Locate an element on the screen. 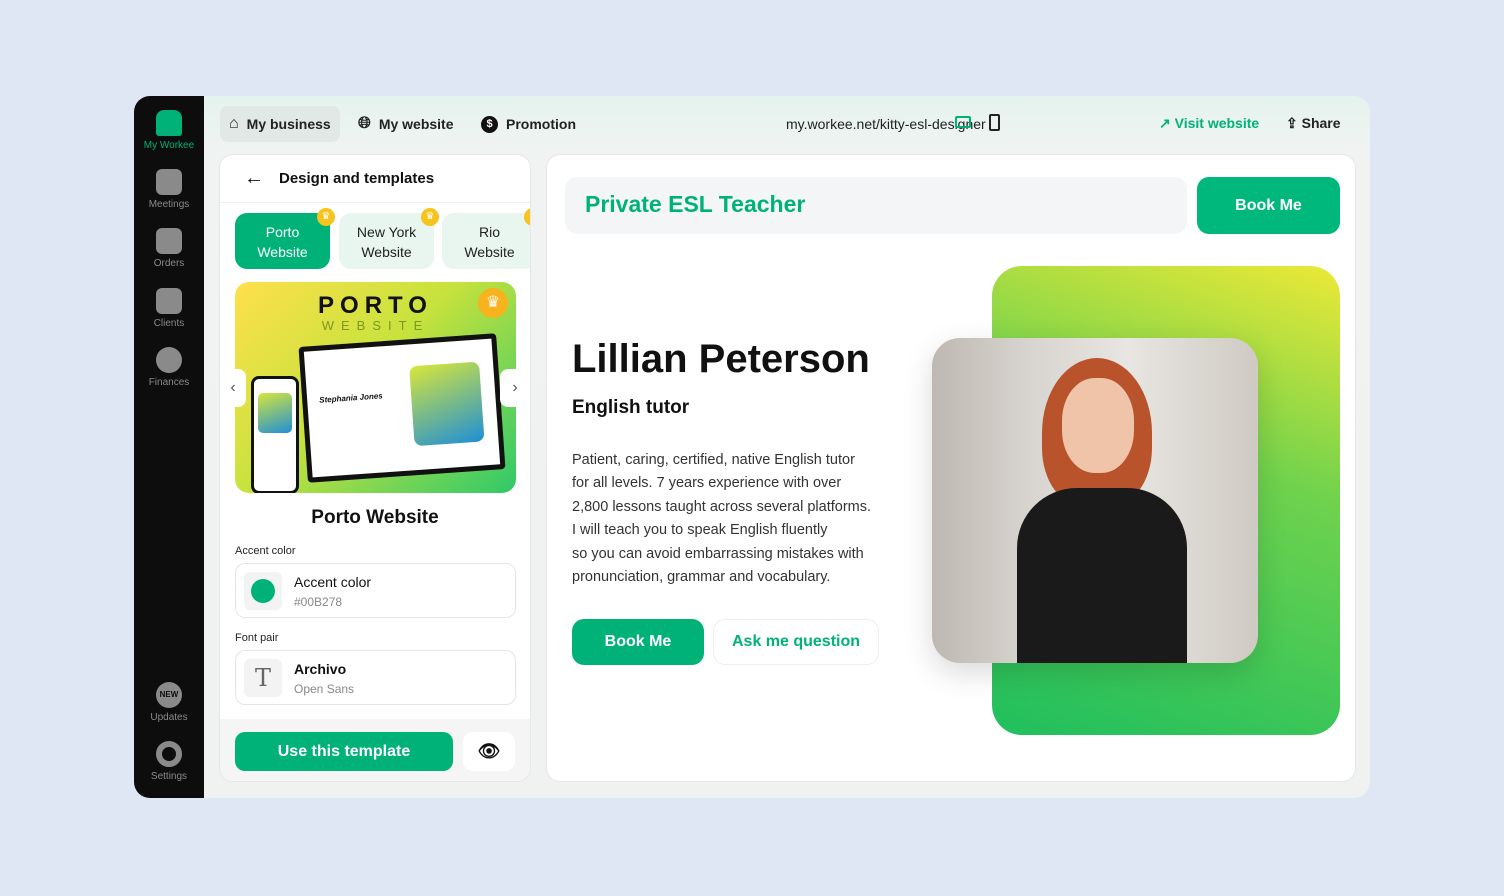  new-badge-icon: NEW is located at coordinates (169, 695).